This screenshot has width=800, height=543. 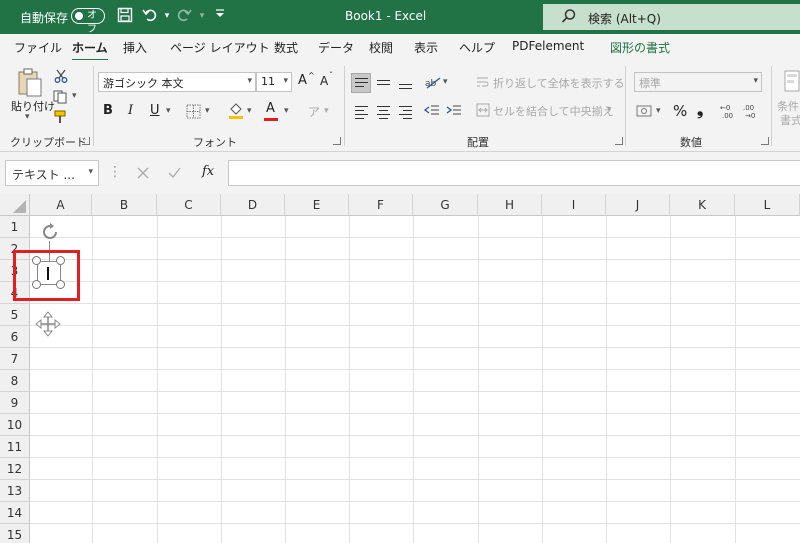 I want to click on customize-icon, so click(x=220, y=16).